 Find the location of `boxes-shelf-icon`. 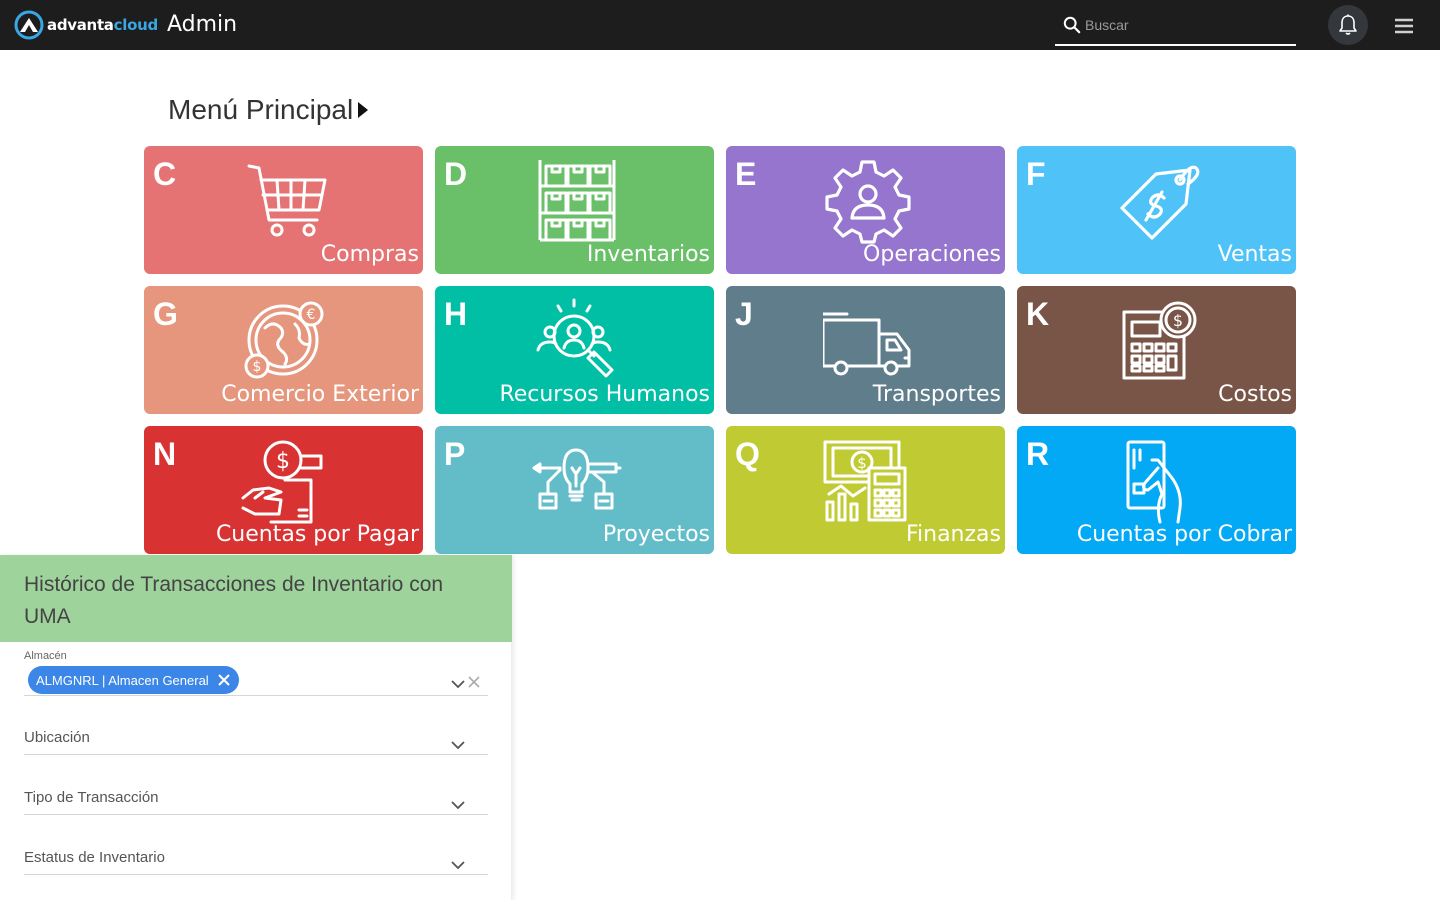

boxes-shelf-icon is located at coordinates (577, 201).